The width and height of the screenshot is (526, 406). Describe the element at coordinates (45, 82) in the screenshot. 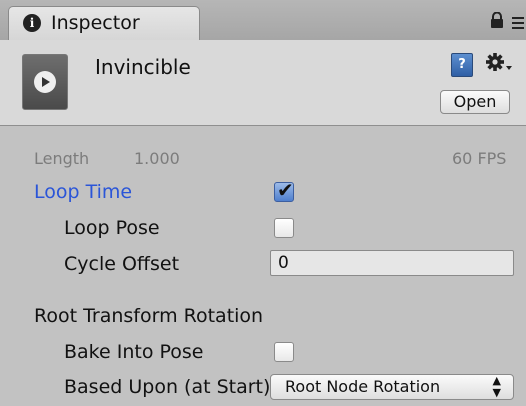

I see `animation-clip-icon` at that location.